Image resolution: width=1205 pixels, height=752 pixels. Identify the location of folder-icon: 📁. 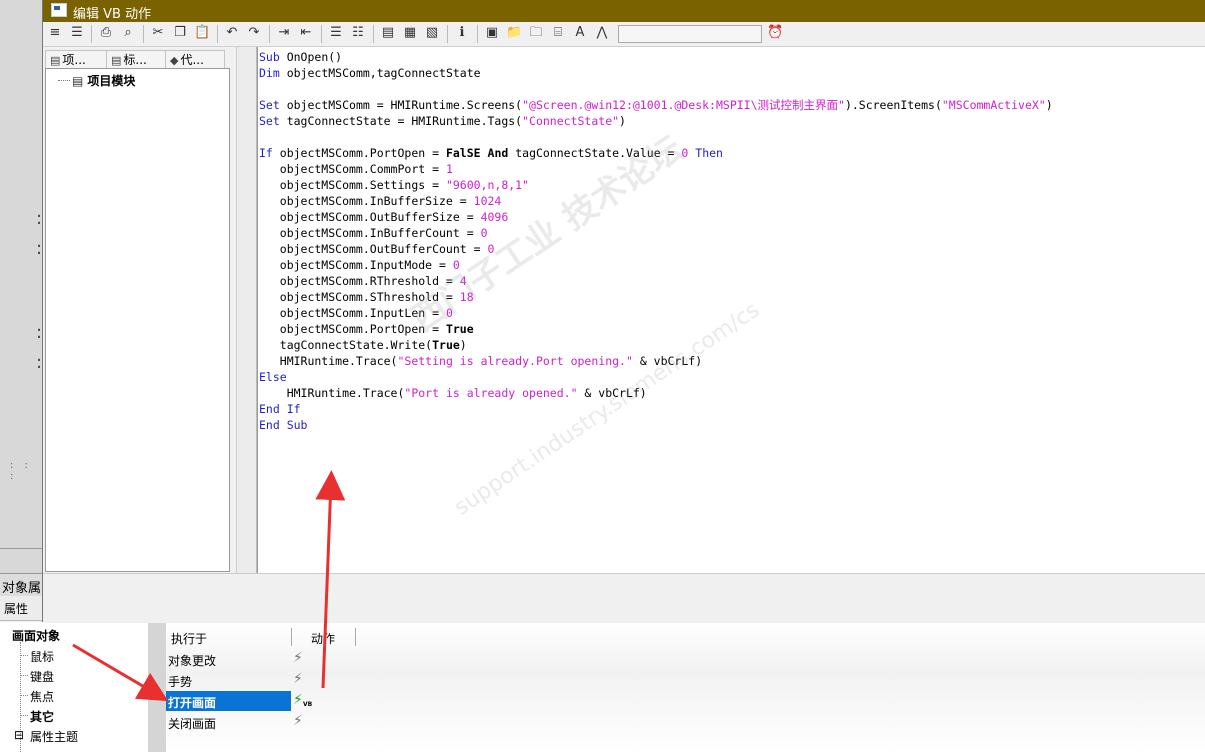
(514, 33).